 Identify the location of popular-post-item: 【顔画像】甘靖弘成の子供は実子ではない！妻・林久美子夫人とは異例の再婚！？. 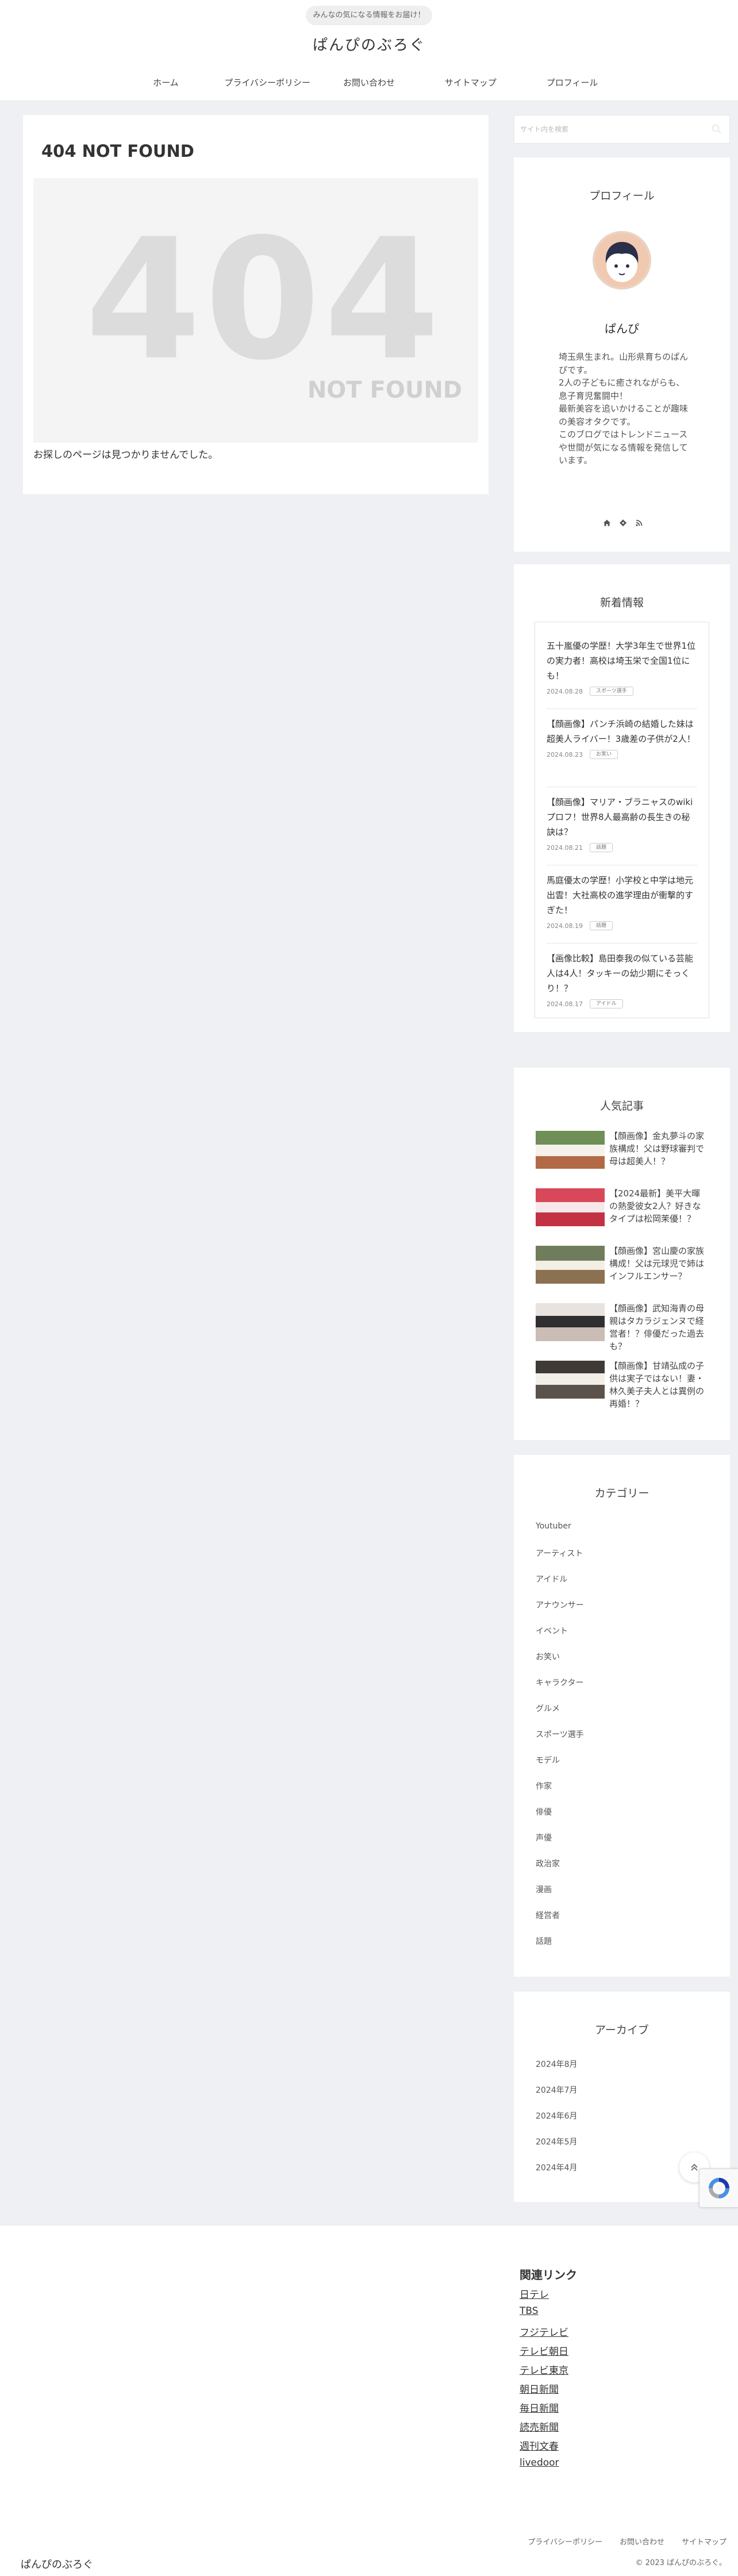
(622, 1386).